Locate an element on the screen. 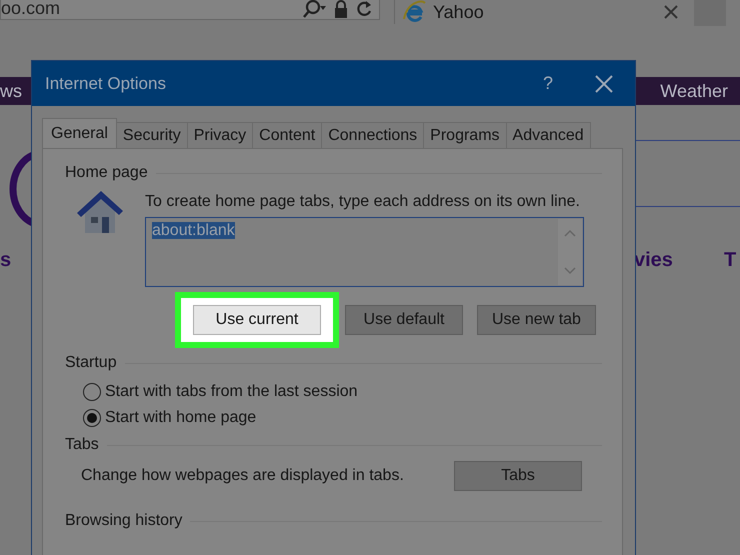  search-icon is located at coordinates (314, 9).